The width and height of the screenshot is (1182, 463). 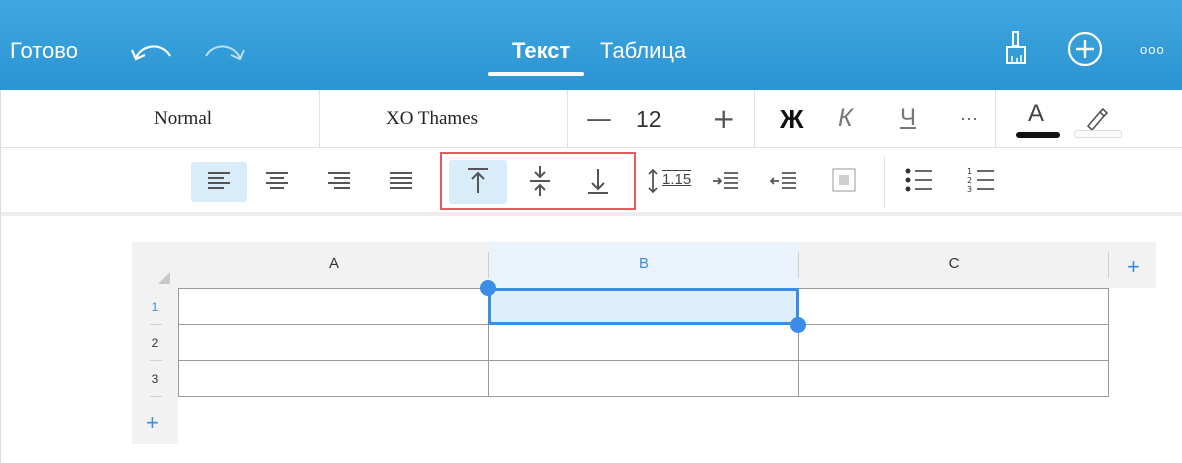 What do you see at coordinates (798, 325) in the screenshot?
I see `selection-handle-bottom-right` at bounding box center [798, 325].